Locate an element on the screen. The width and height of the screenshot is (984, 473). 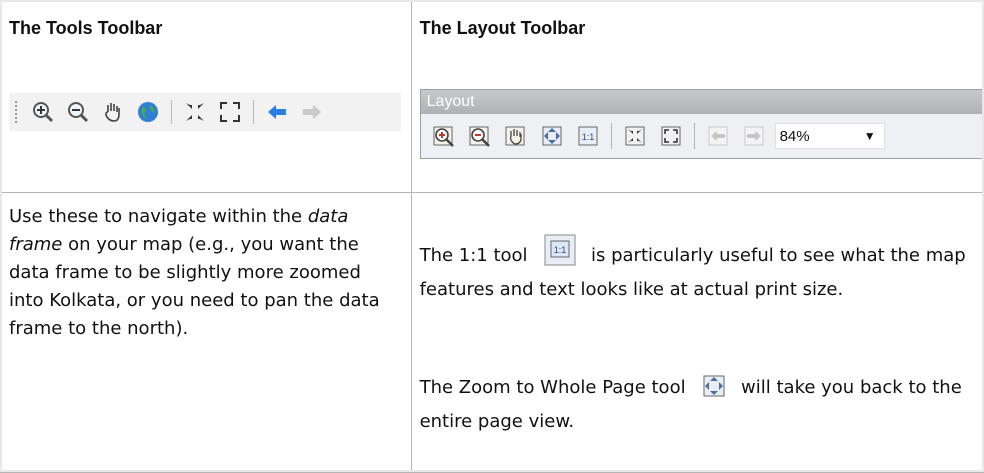
zoom-out-icon is located at coordinates (78, 112).